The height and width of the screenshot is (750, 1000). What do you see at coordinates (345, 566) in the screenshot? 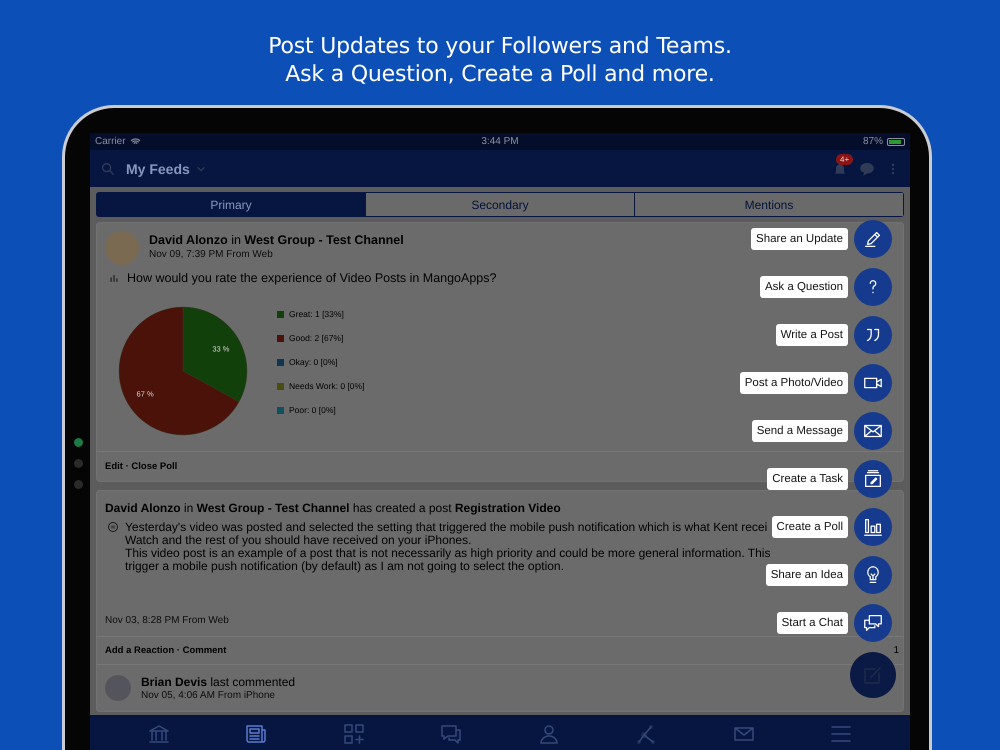
I see `post-text: trigger a mobile push notification (by default) as I am not going to select the option.` at bounding box center [345, 566].